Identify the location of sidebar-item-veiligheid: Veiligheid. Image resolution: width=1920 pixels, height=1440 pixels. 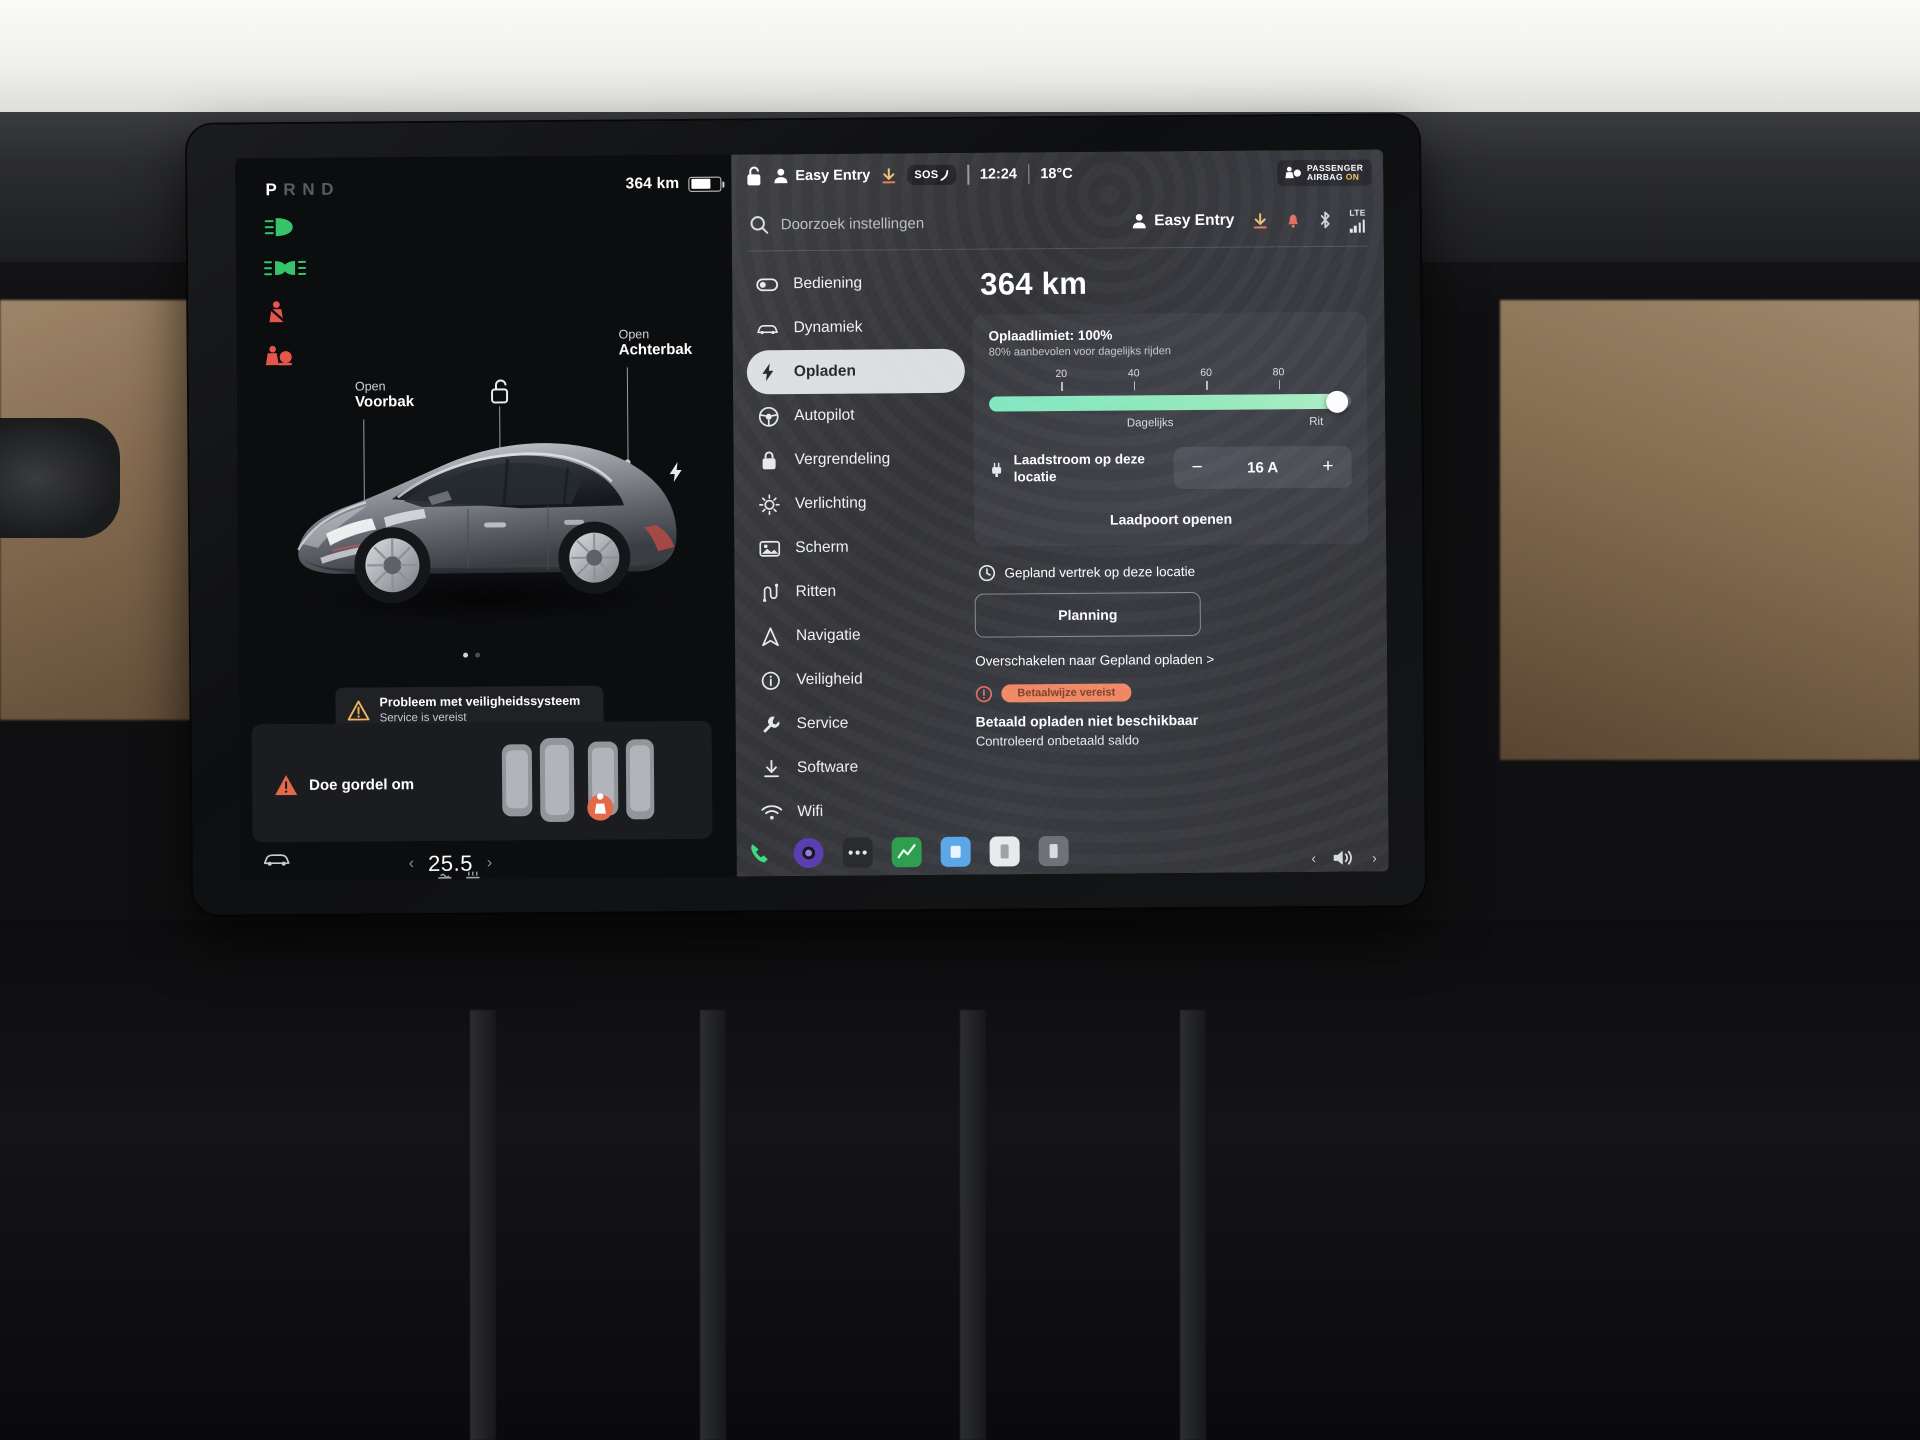
(858, 680).